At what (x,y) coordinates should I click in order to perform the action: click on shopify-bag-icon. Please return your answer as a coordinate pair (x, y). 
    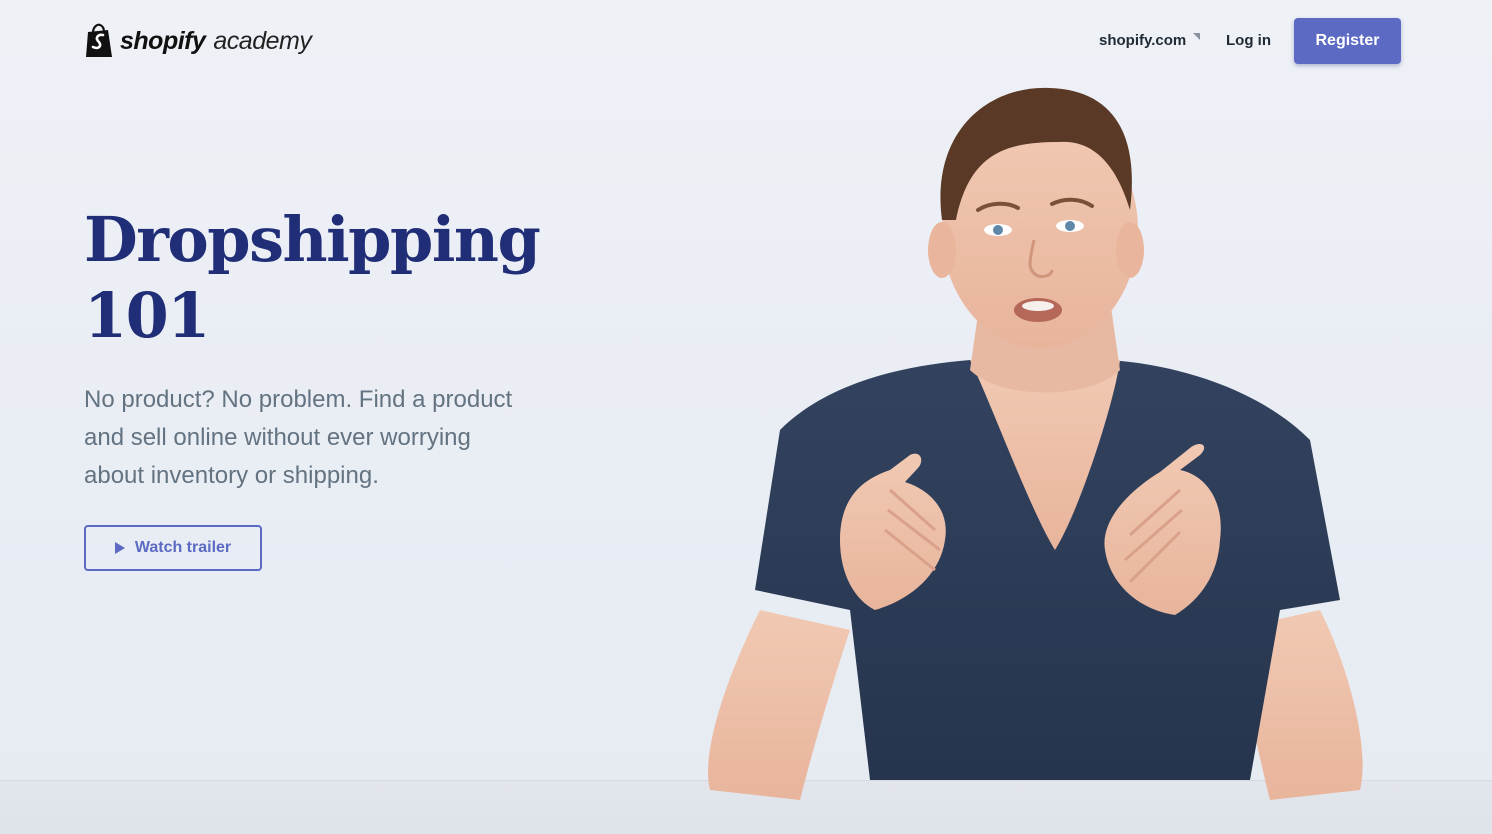
    Looking at the image, I should click on (99, 40).